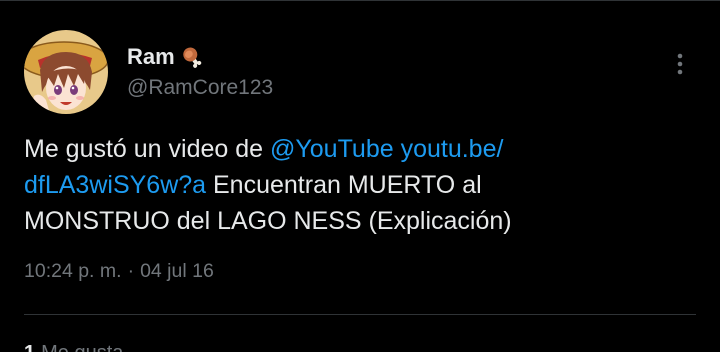 The height and width of the screenshot is (352, 720). I want to click on avatar-image, so click(66, 72).